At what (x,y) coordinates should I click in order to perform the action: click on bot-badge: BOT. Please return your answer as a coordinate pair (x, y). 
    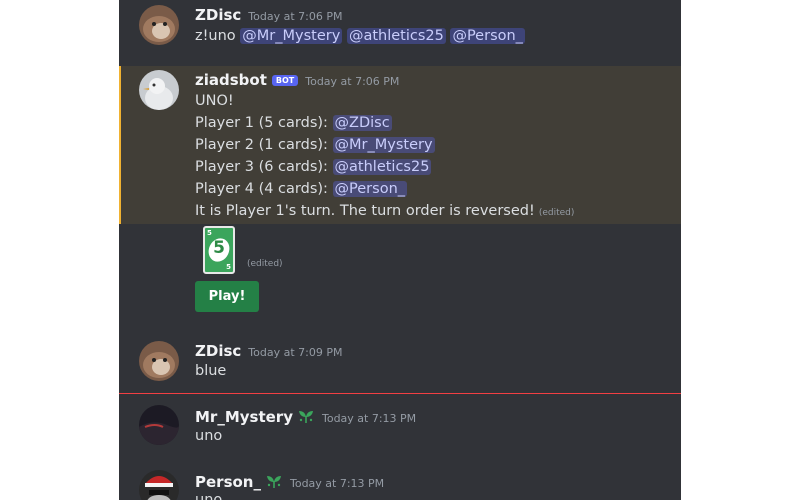
    Looking at the image, I should click on (285, 80).